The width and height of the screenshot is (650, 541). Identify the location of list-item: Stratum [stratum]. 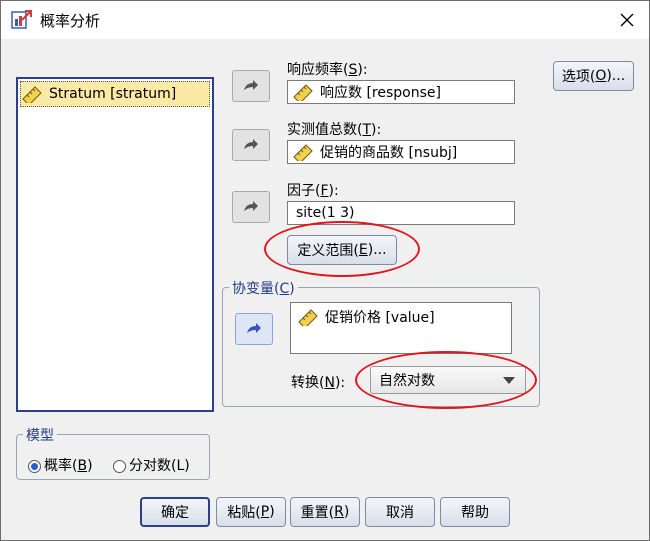
(115, 94).